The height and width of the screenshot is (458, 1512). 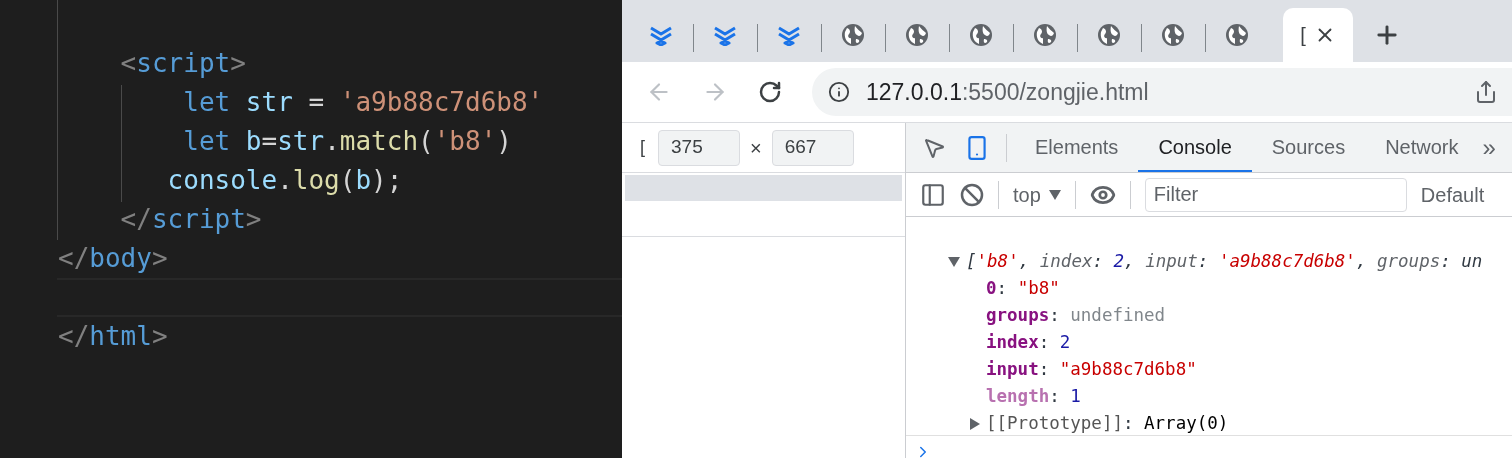 I want to click on property-row: 0: "b8", so click(x=1023, y=288).